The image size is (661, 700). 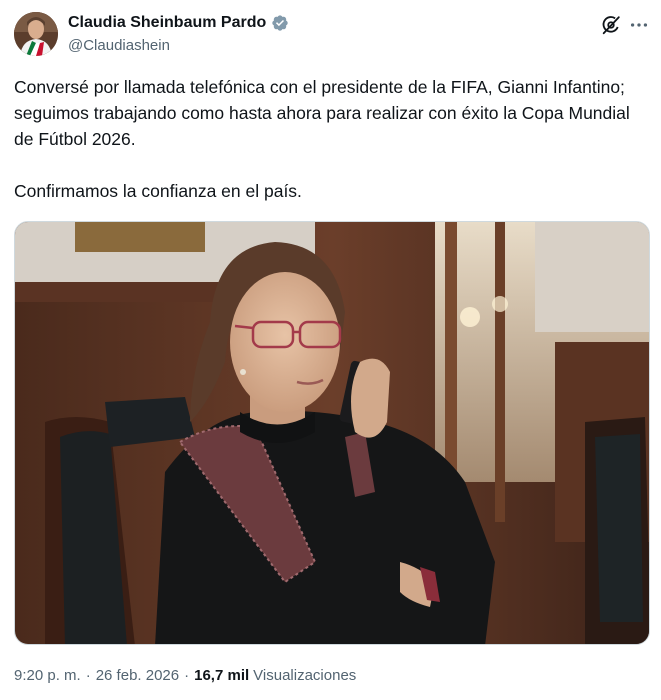 What do you see at coordinates (36, 34) in the screenshot?
I see `avatar` at bounding box center [36, 34].